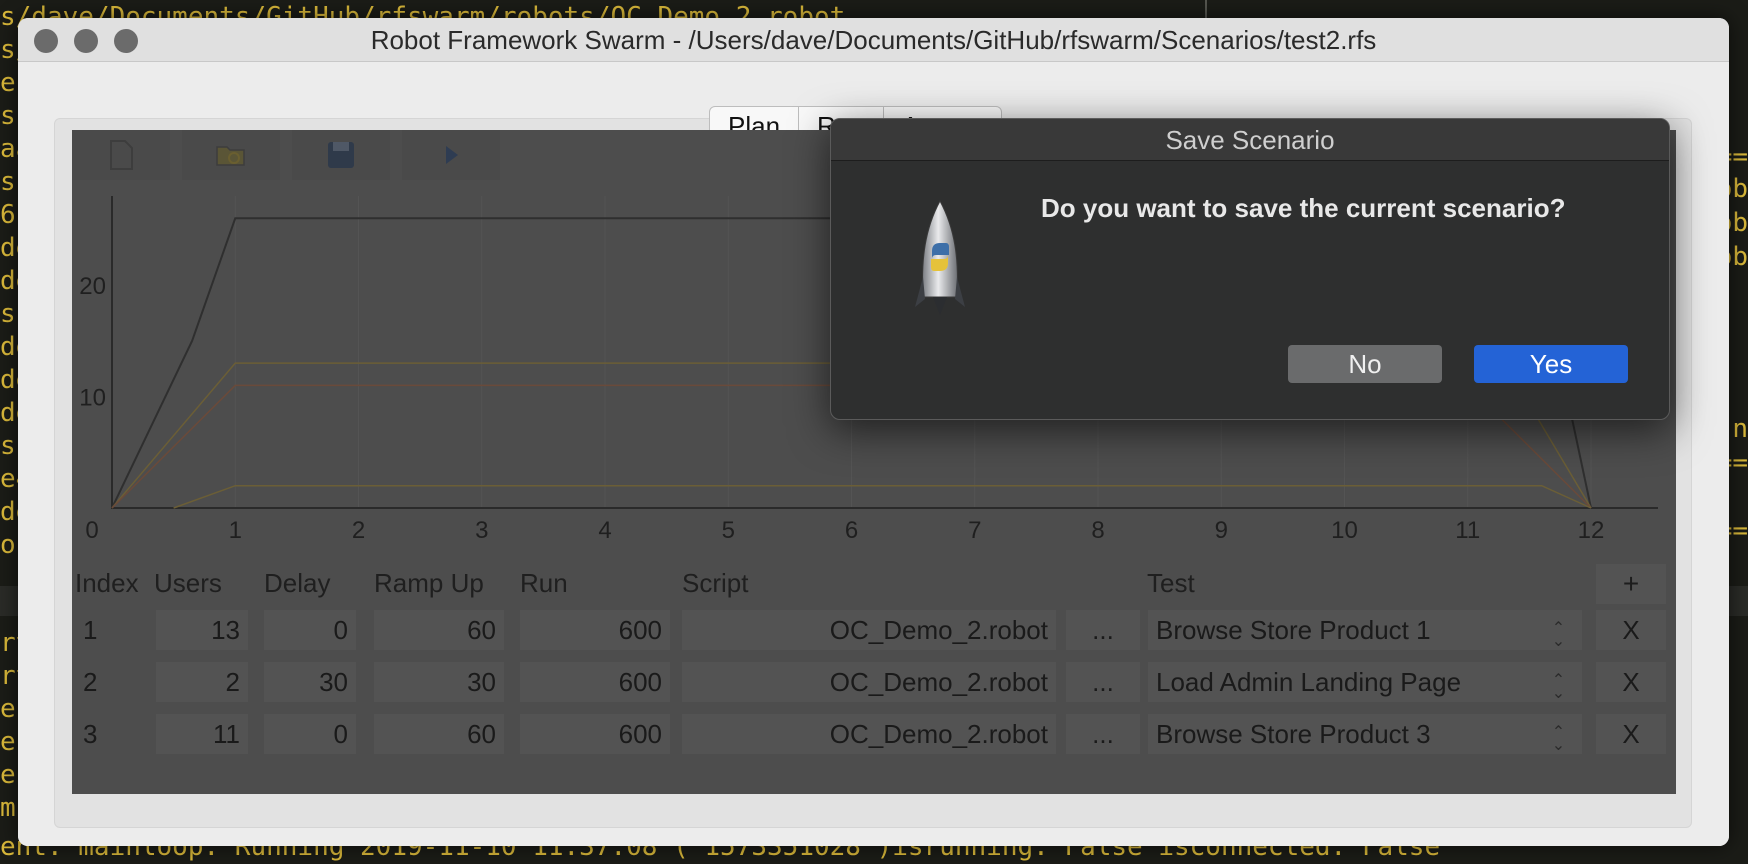  I want to click on add-row-button: +, so click(1631, 584).